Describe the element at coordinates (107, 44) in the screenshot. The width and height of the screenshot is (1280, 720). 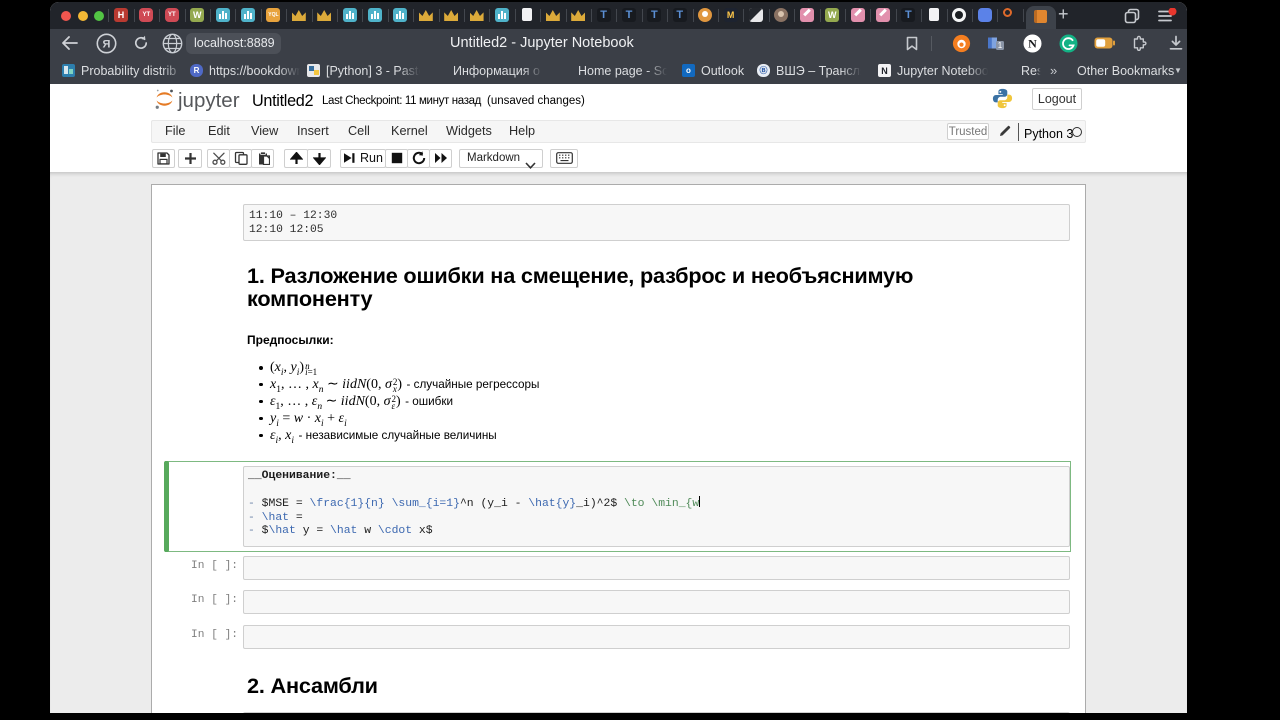
I see `svg-text: Я` at that location.